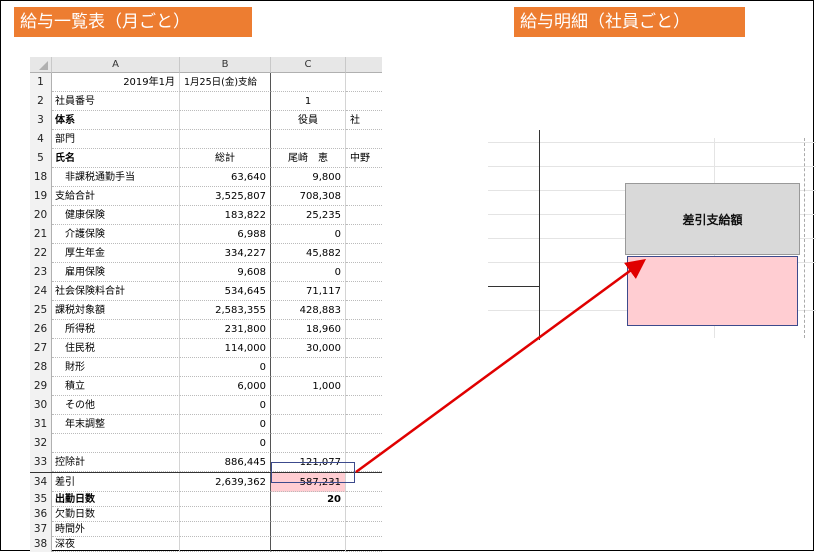  What do you see at coordinates (41, 544) in the screenshot?
I see `row-number: 38` at bounding box center [41, 544].